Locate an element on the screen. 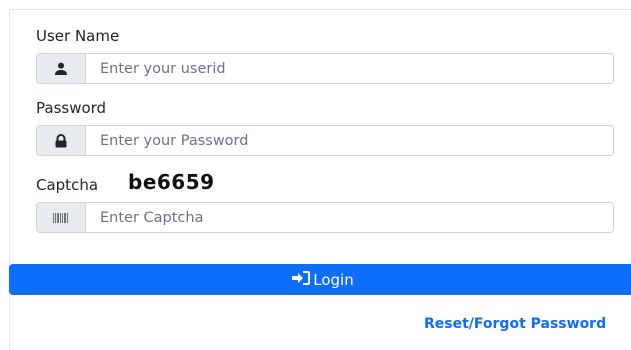 The image size is (631, 350). login-button: Login is located at coordinates (320, 279).